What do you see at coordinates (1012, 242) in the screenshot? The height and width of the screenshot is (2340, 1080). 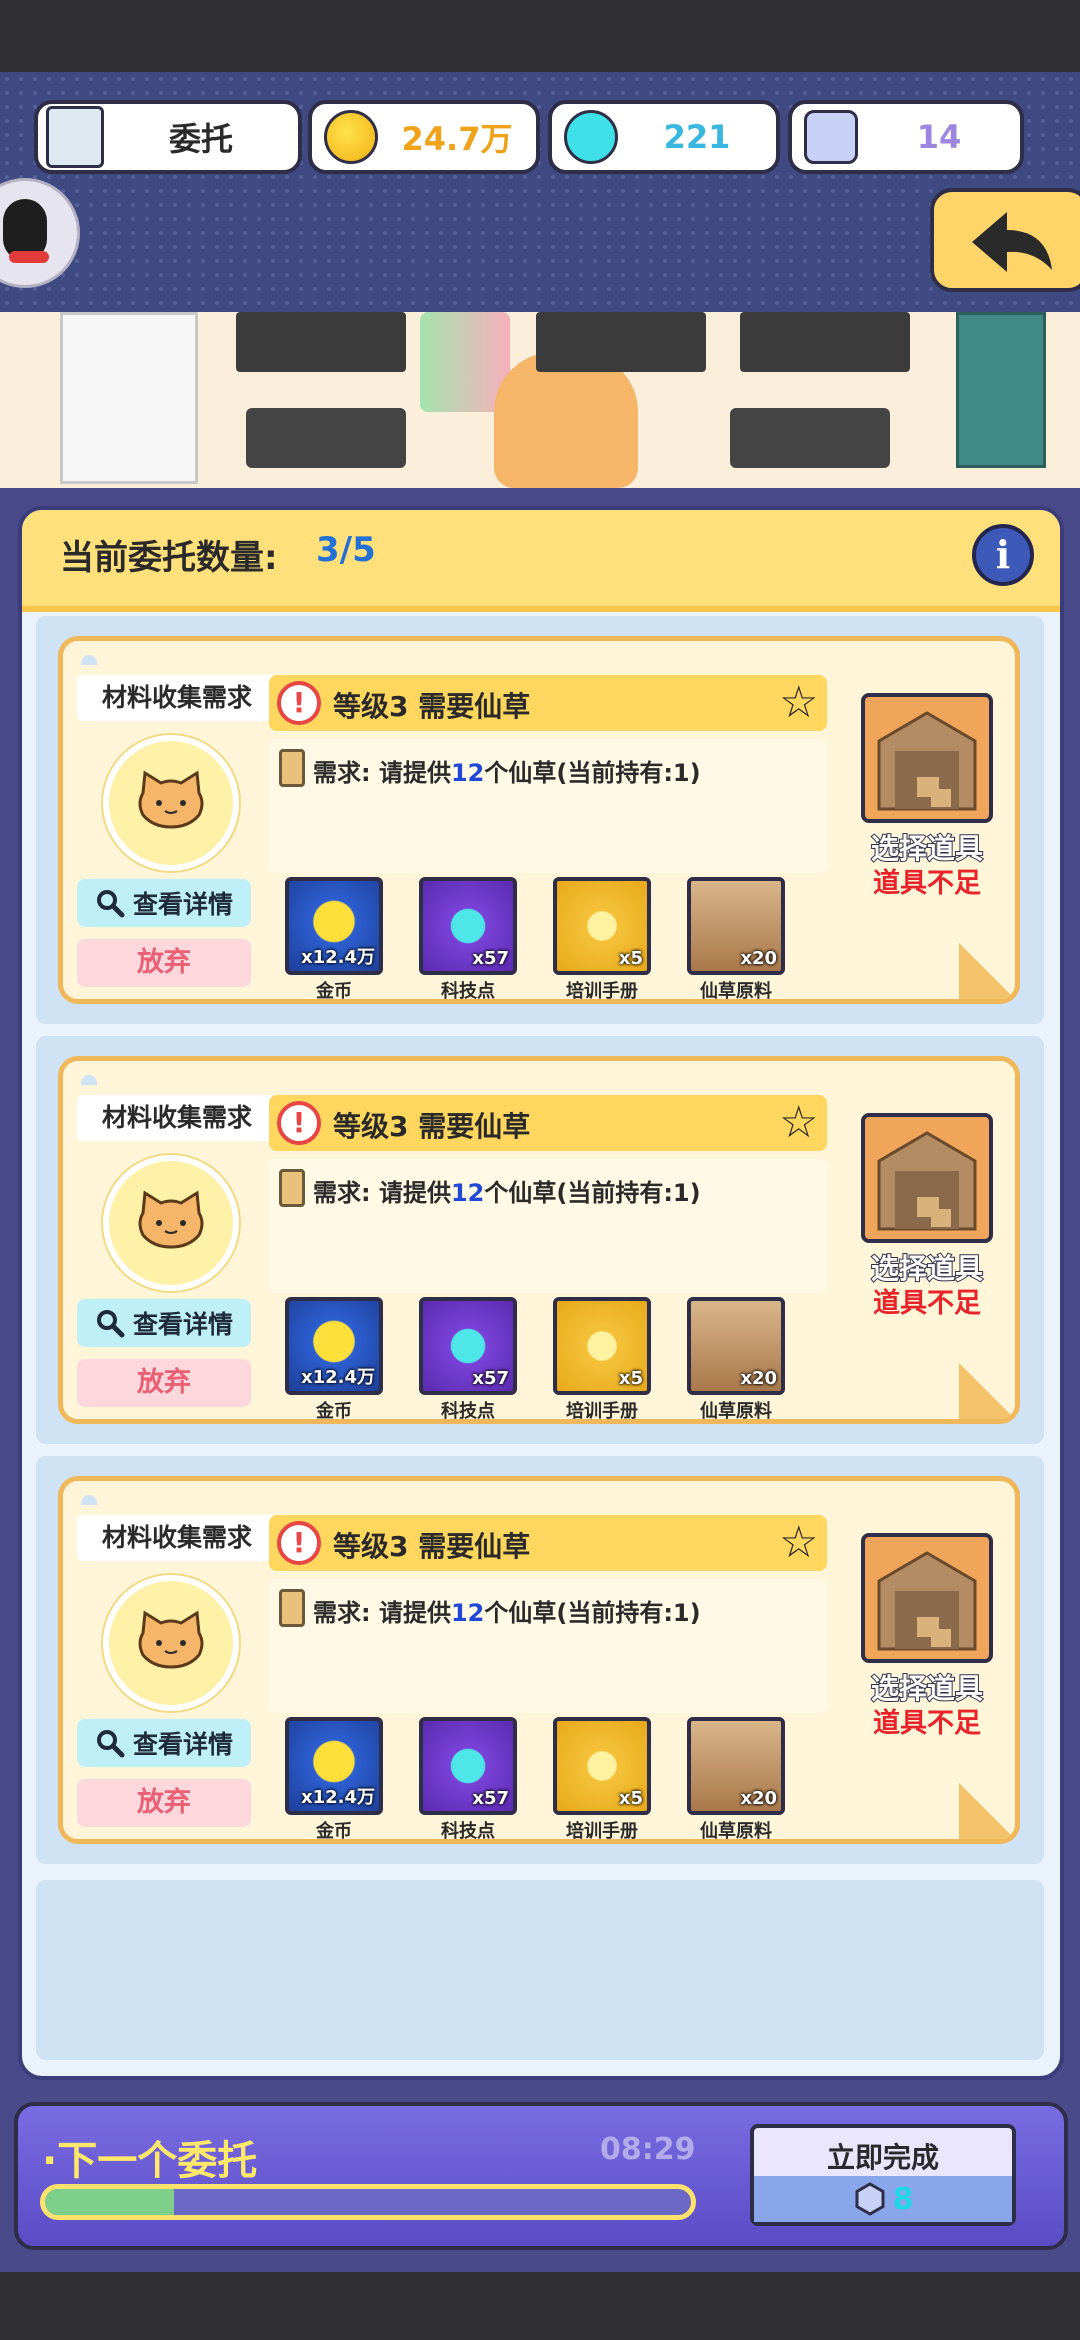 I see `back-arrow-icon` at bounding box center [1012, 242].